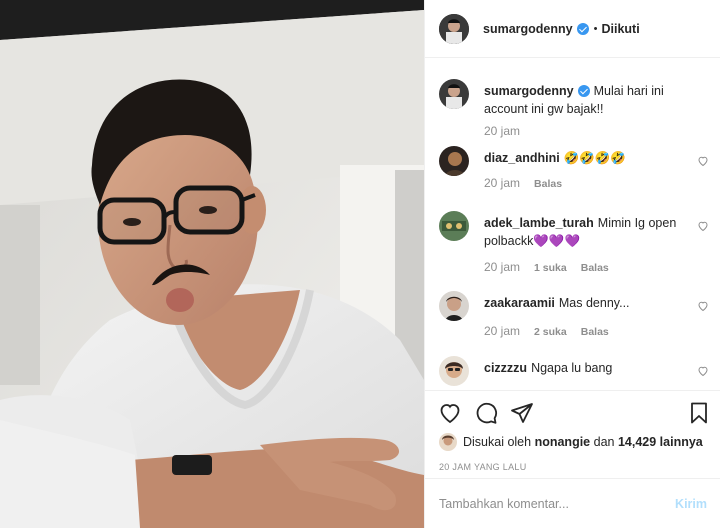 The width and height of the screenshot is (720, 528). Describe the element at coordinates (572, 368) in the screenshot. I see `comment-text: Ngapa lu bang` at that location.